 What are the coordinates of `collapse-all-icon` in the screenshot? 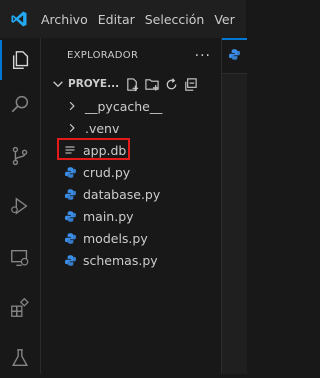 It's located at (190, 84).